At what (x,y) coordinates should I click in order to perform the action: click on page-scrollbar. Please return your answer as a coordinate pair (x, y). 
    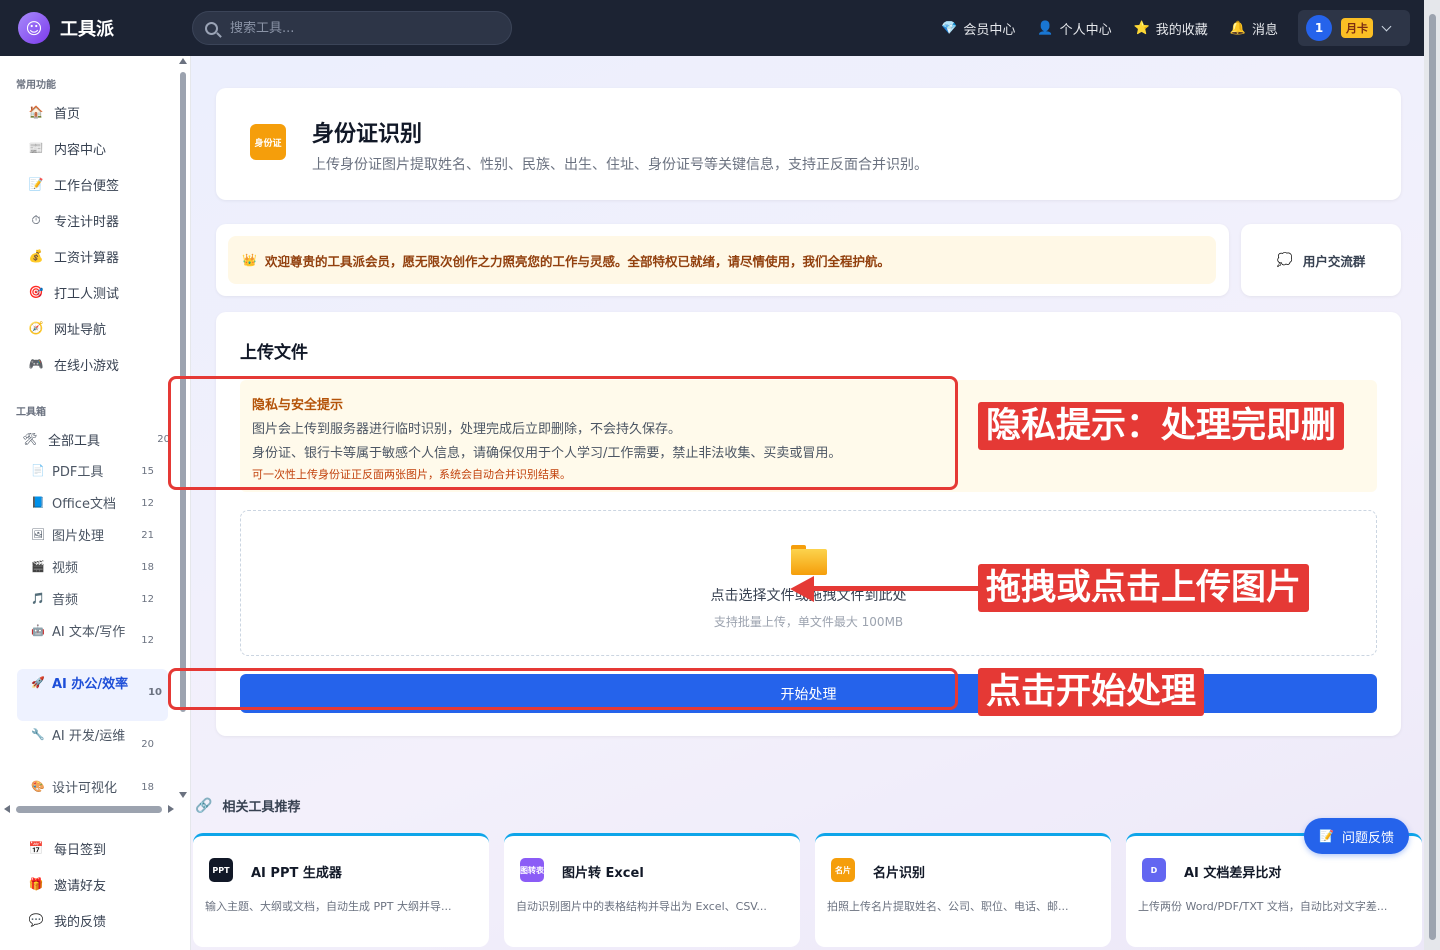
    Looking at the image, I should click on (1432, 475).